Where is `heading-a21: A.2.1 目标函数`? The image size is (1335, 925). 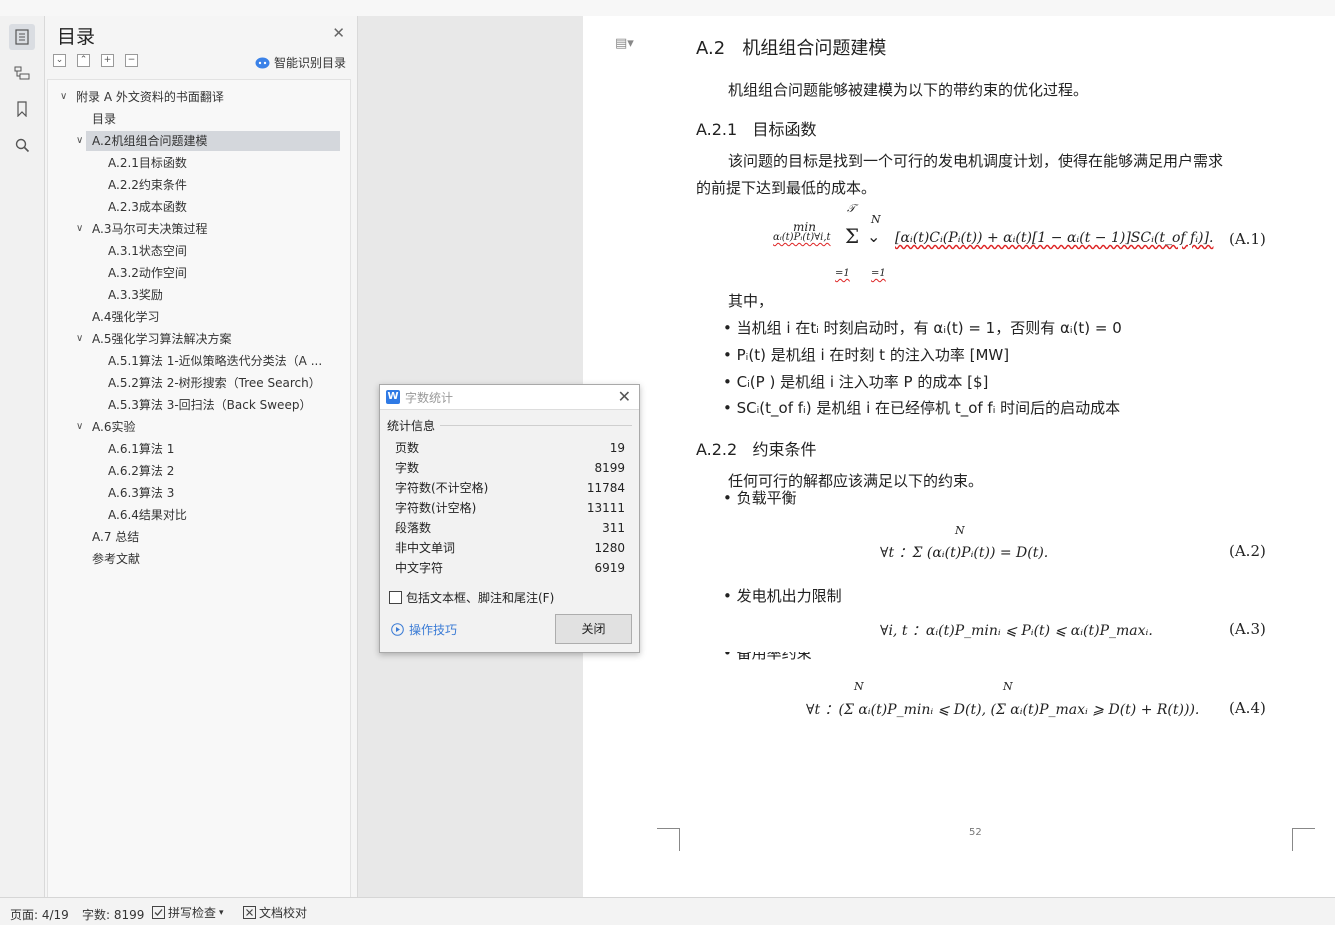
heading-a21: A.2.1 目标函数 is located at coordinates (756, 129).